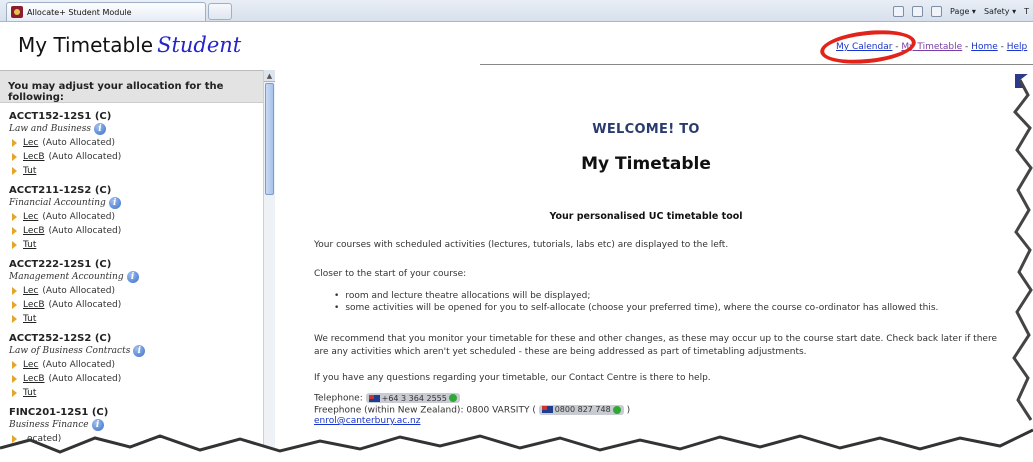 The image size is (1033, 462). Describe the element at coordinates (984, 47) in the screenshot. I see `nav-home: Home` at that location.